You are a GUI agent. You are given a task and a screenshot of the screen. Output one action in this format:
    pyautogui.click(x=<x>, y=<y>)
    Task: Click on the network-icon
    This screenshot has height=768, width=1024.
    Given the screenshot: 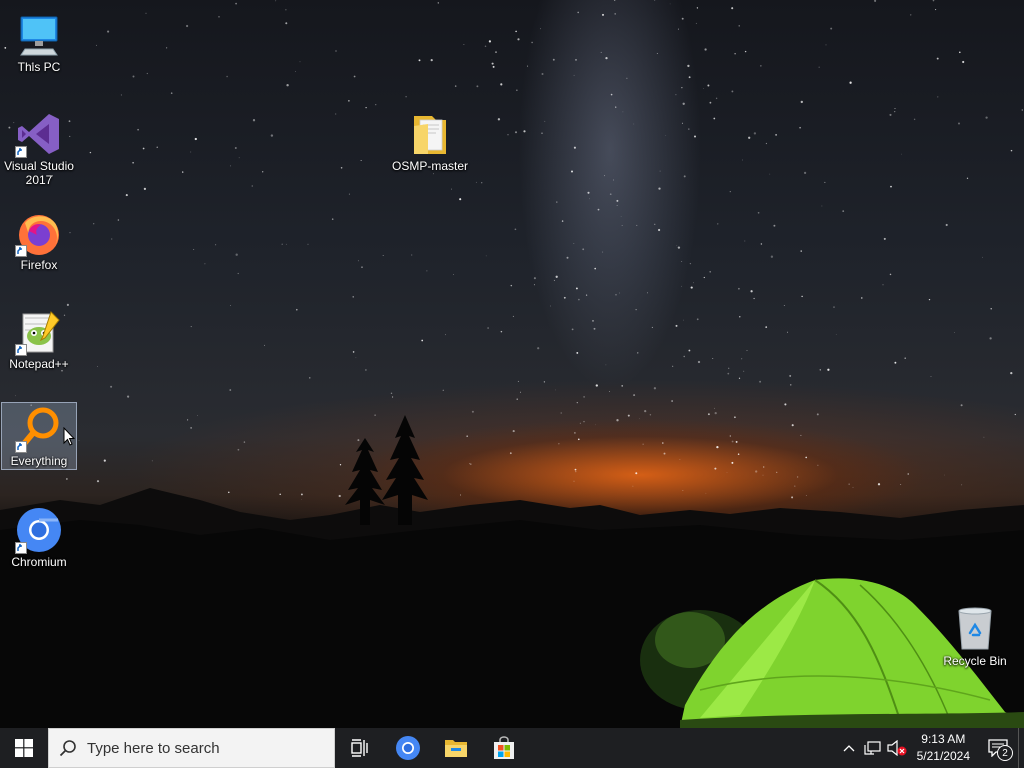 What is the action you would take?
    pyautogui.click(x=872, y=748)
    